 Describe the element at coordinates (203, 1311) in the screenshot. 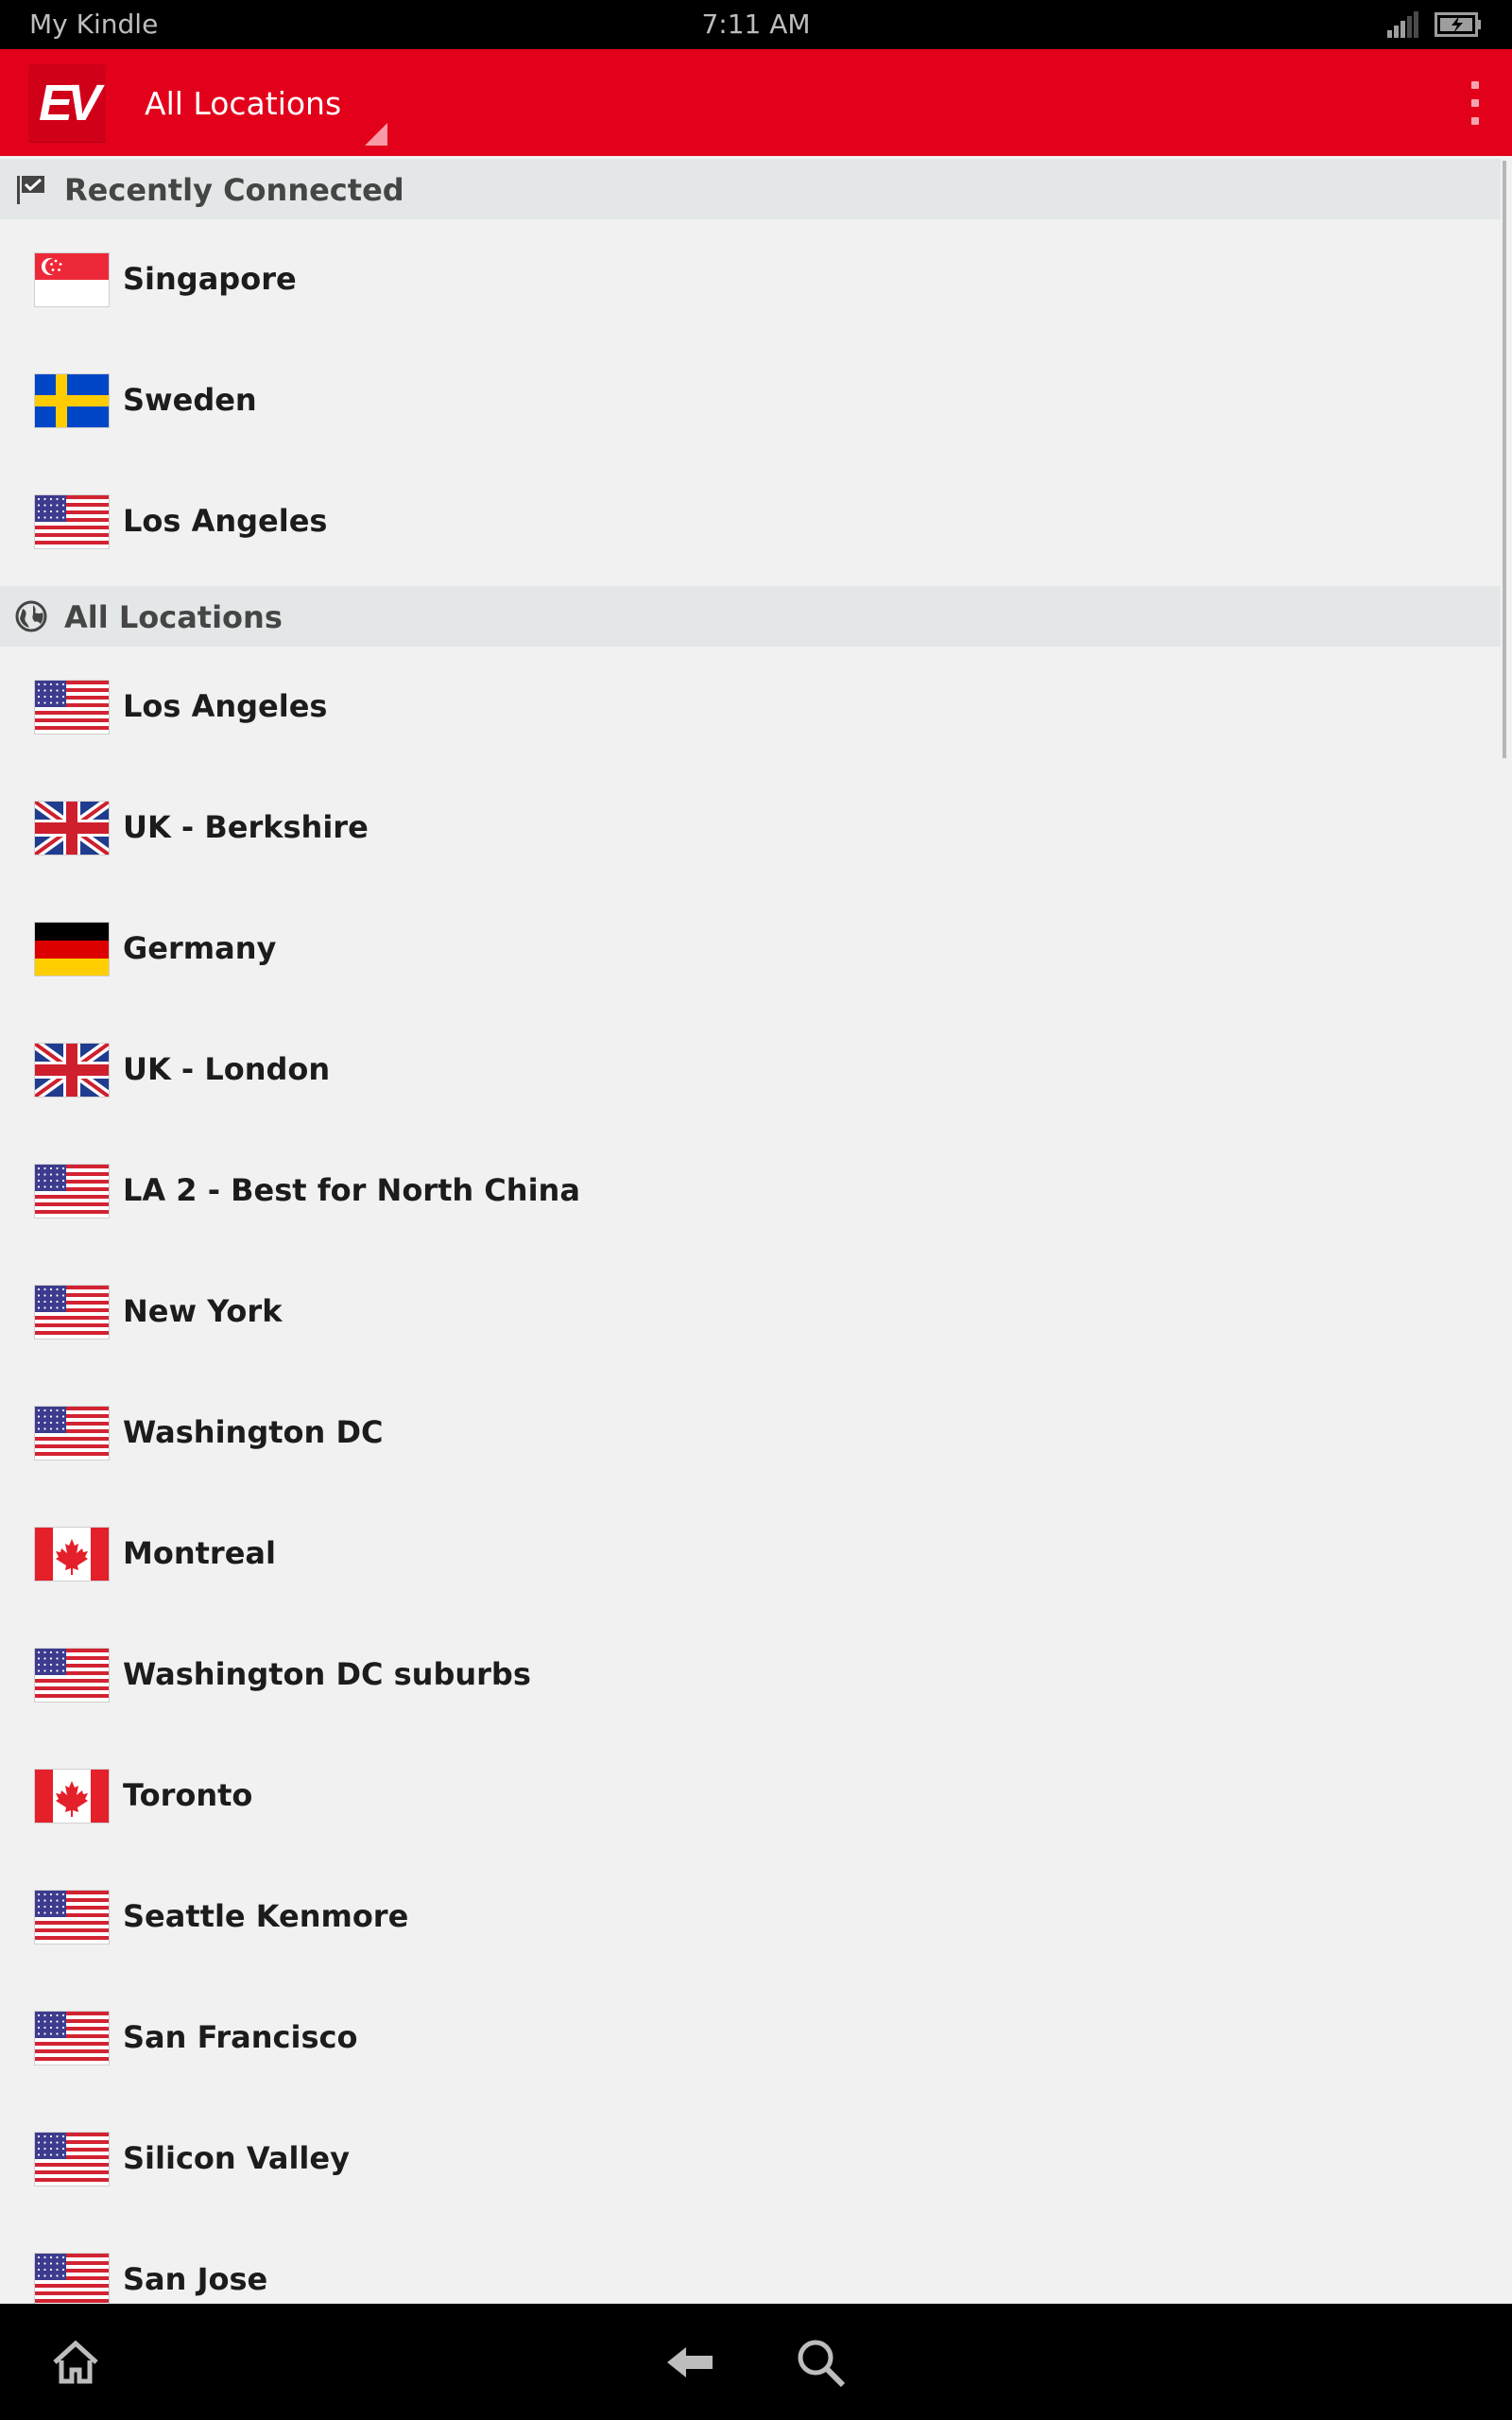

I see `location-name: New York` at that location.